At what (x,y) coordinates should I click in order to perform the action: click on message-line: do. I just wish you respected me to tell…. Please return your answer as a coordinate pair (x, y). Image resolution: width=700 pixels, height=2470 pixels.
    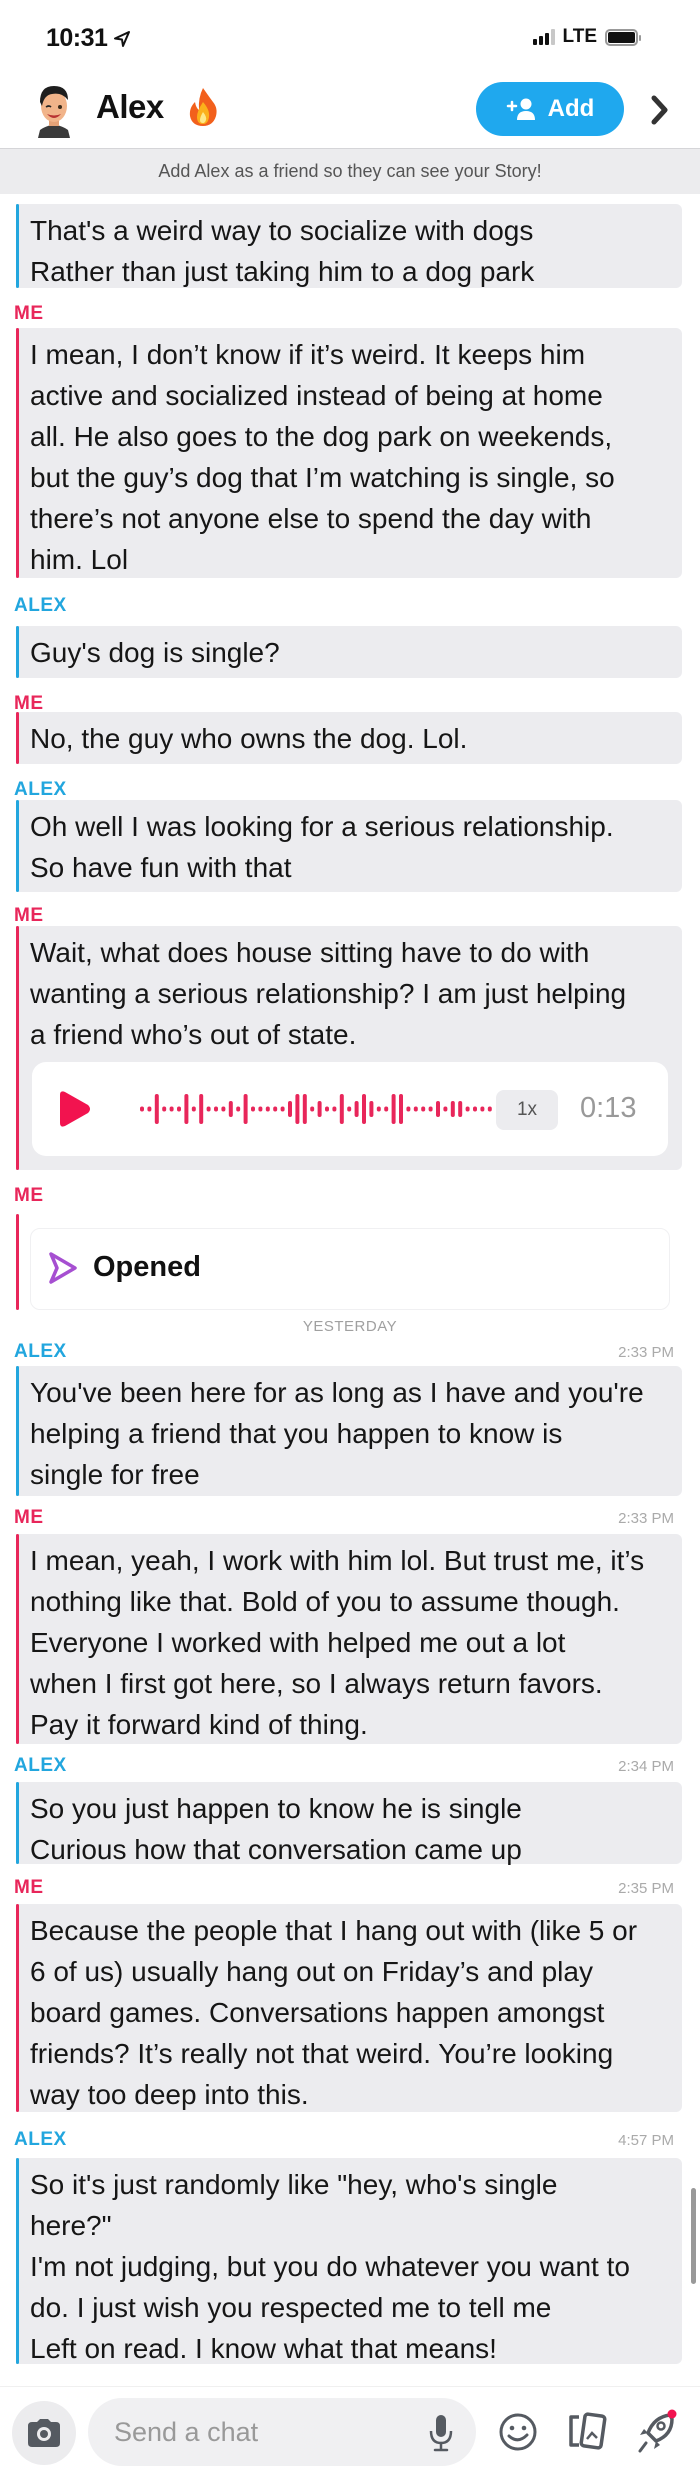
    Looking at the image, I should click on (291, 2307).